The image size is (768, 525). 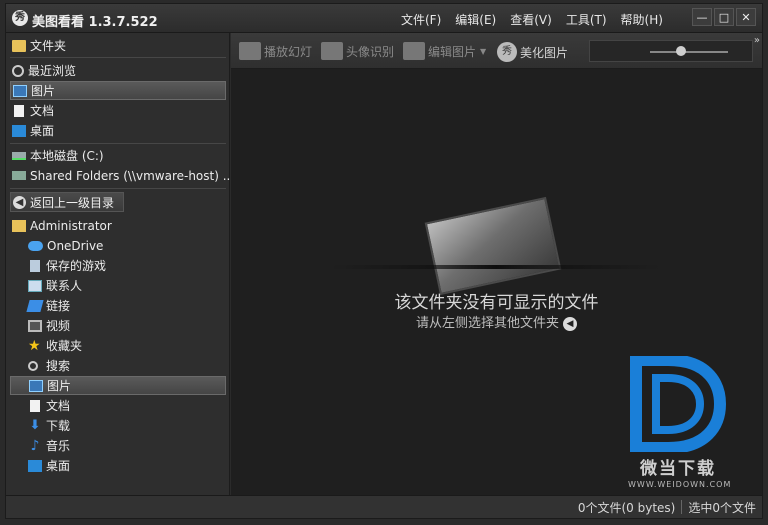 What do you see at coordinates (531, 19) in the screenshot?
I see `menu-view: 查看(V)` at bounding box center [531, 19].